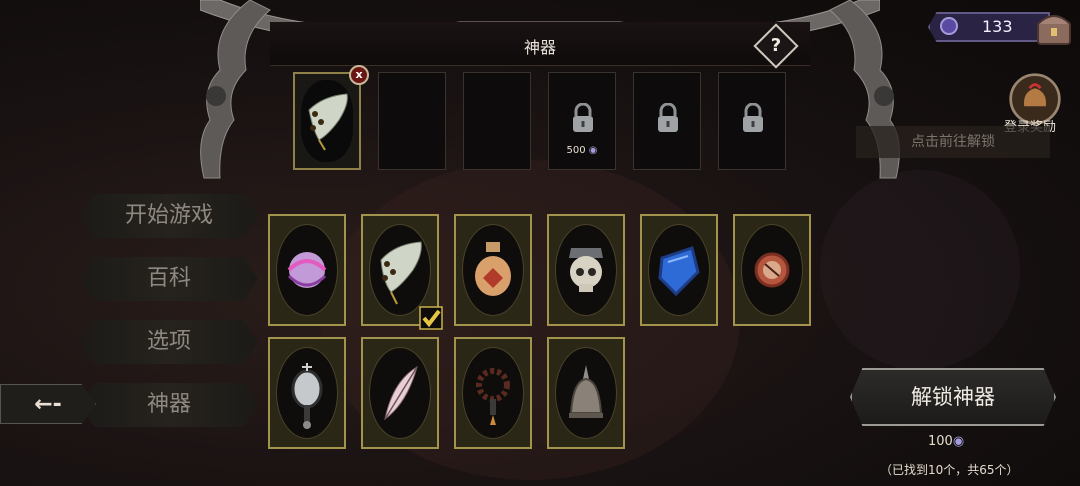  I want to click on artifact-card-mirror, so click(307, 393).